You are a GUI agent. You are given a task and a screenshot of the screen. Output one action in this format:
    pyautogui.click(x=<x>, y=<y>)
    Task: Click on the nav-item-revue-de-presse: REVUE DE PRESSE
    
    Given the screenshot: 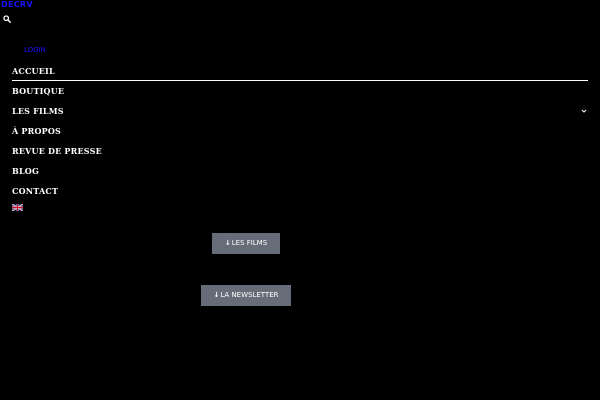 What is the action you would take?
    pyautogui.click(x=300, y=151)
    